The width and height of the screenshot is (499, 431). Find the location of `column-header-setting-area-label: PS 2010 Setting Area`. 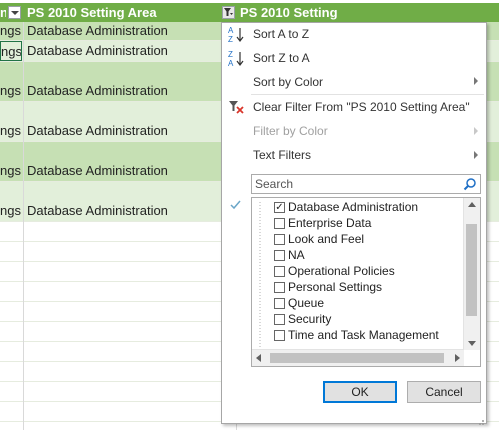

column-header-setting-area-label: PS 2010 Setting Area is located at coordinates (92, 12).